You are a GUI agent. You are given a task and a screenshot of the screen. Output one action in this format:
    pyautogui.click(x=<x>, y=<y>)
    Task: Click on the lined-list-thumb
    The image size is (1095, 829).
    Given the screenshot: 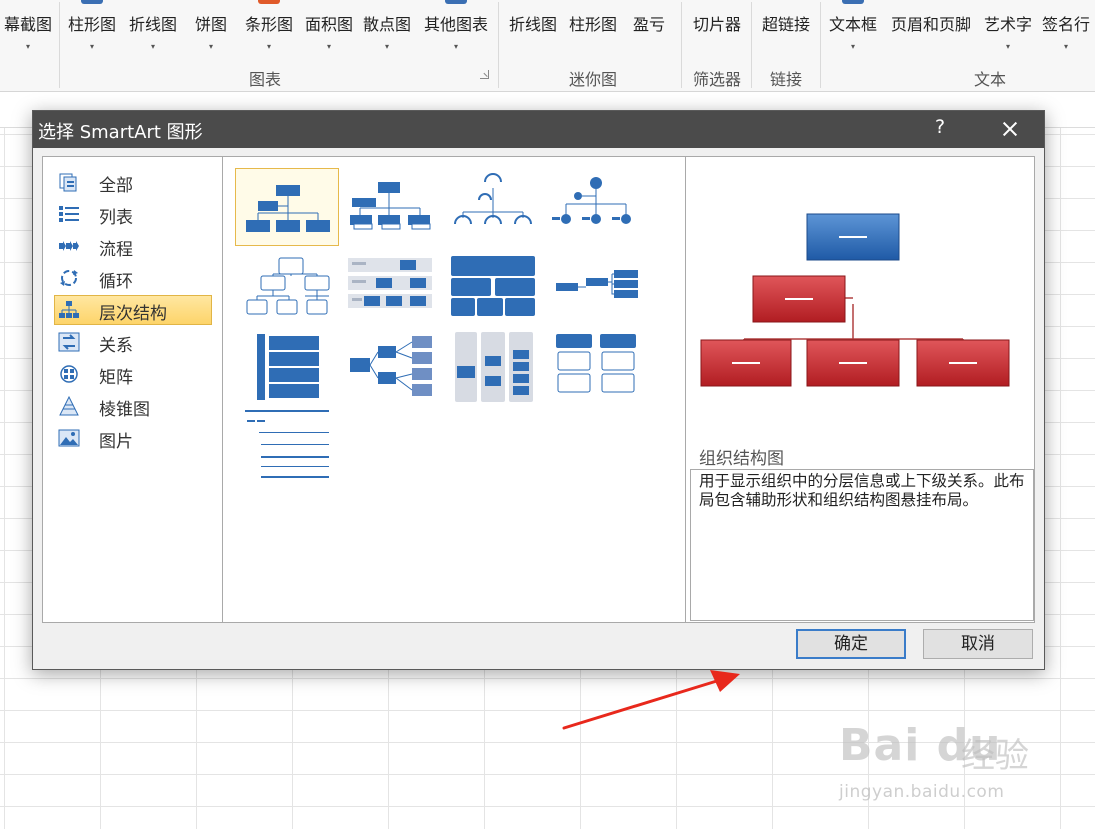 What is the action you would take?
    pyautogui.click(x=287, y=444)
    